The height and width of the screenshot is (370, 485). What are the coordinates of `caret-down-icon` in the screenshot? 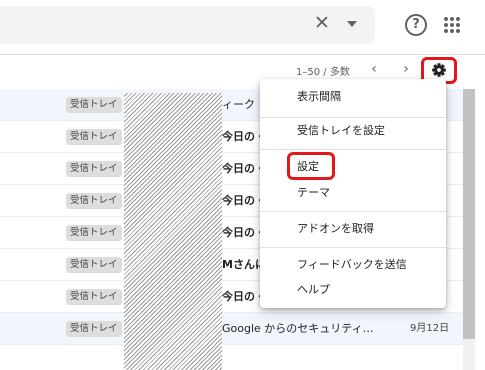 It's located at (352, 24).